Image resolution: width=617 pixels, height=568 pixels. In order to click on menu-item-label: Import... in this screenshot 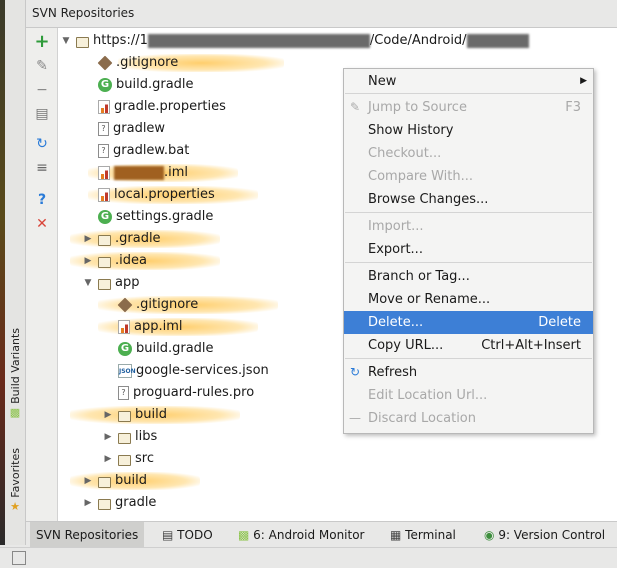, I will do `click(396, 226)`.